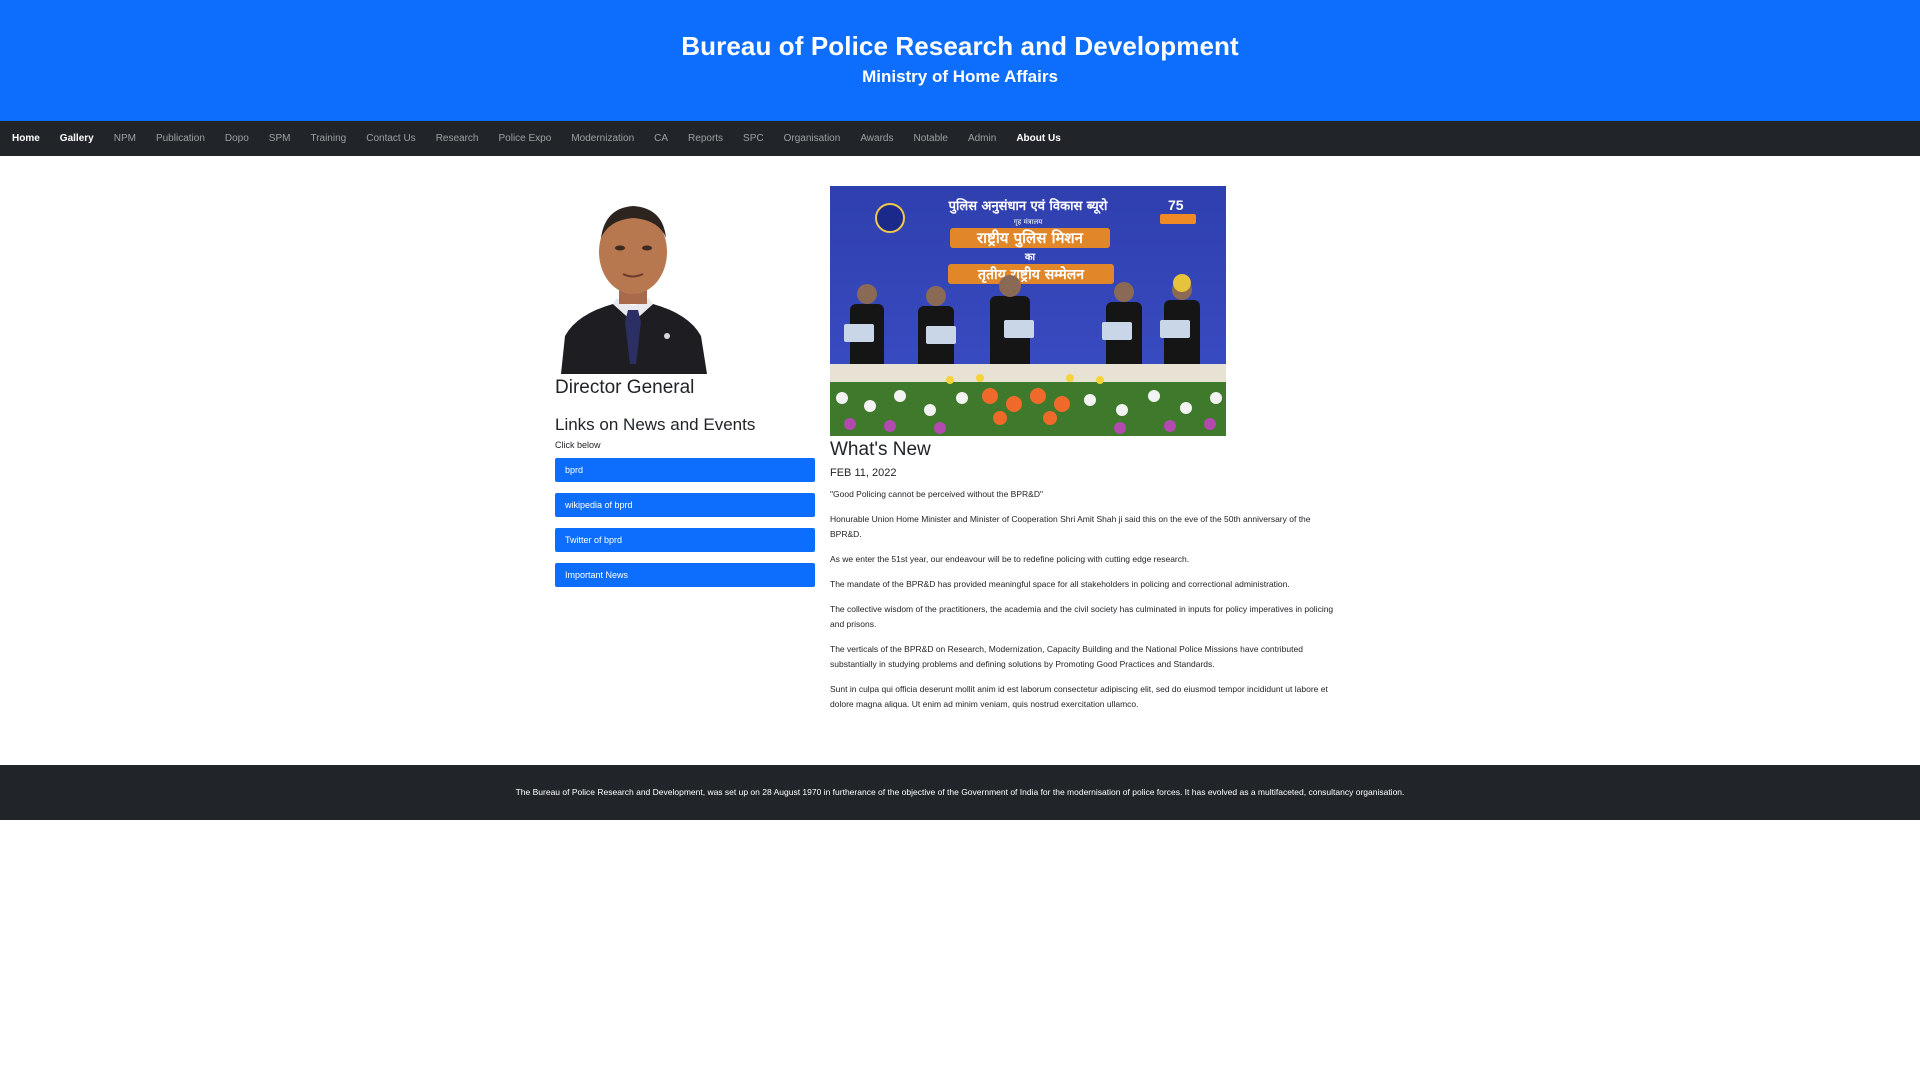 The height and width of the screenshot is (1080, 1920). What do you see at coordinates (1031, 275) in the screenshot?
I see `banner-line-5: तृतीय राष्ट्रीय सम्मेलन` at bounding box center [1031, 275].